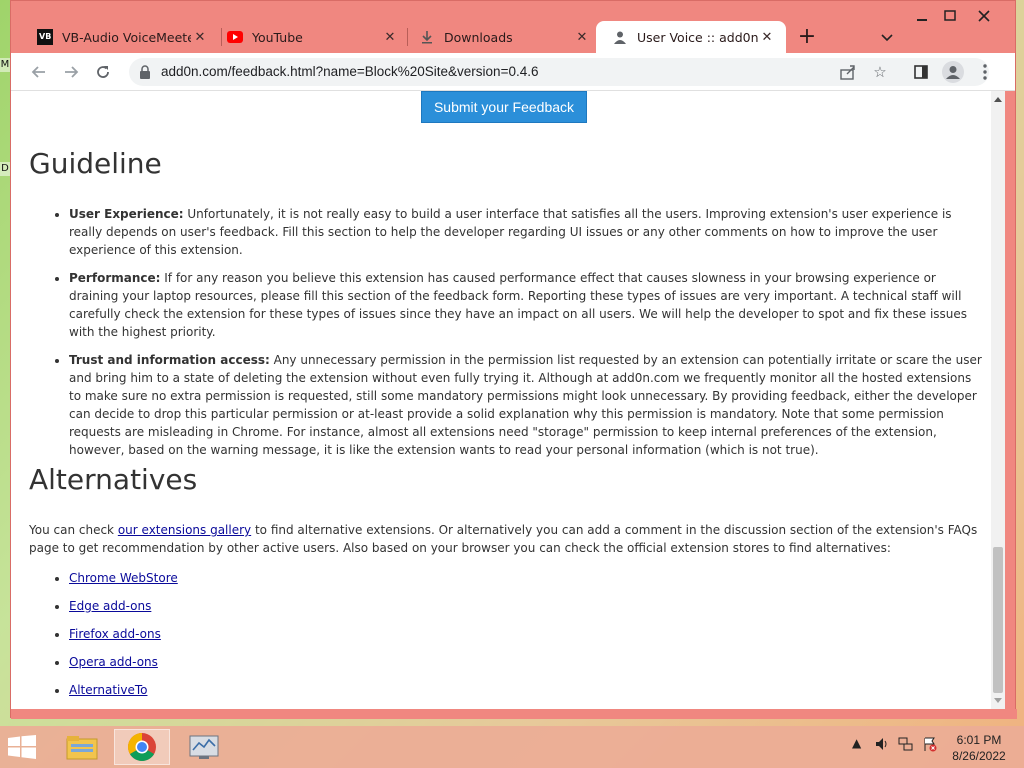  Describe the element at coordinates (113, 479) in the screenshot. I see `alternatives-heading: Alternatives` at that location.